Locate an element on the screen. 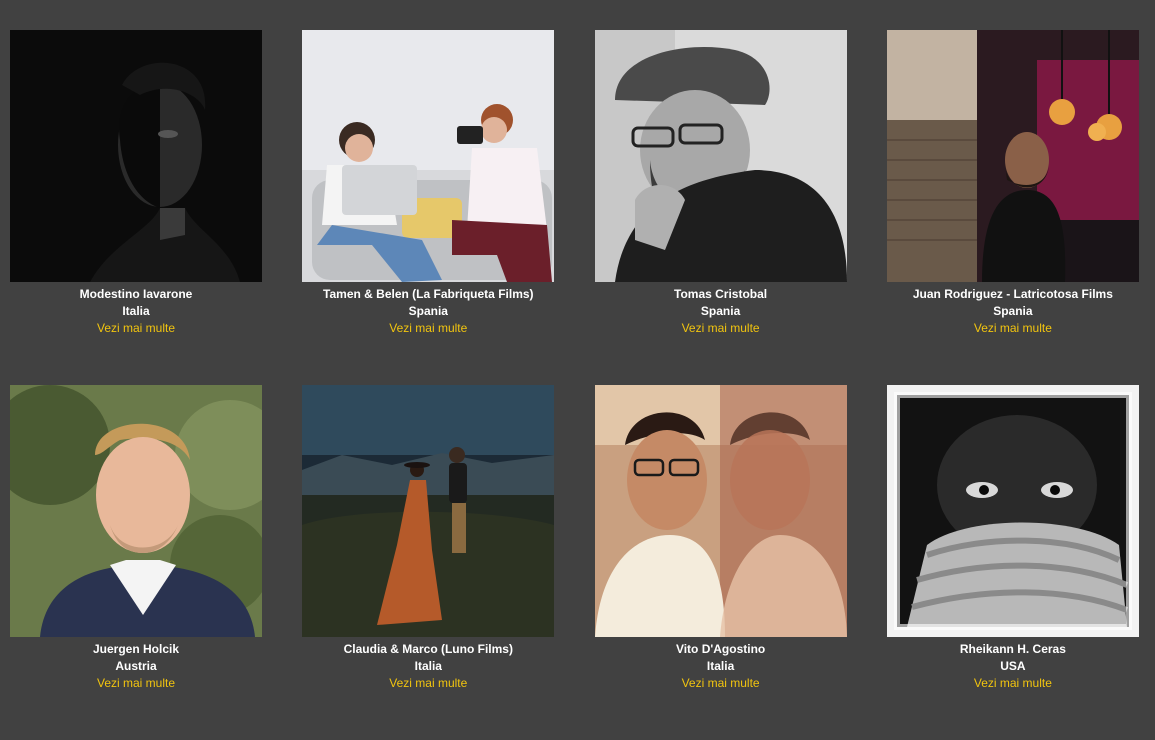 This screenshot has height=740, width=1155. photographer-card: Rheikann H. Ceras USA Vezi mai multe is located at coordinates (1012, 562).